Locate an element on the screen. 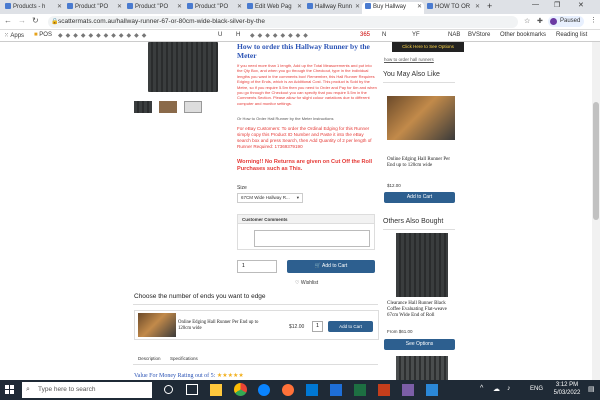 The height and width of the screenshot is (400, 600). bookmark-h: H is located at coordinates (238, 35).